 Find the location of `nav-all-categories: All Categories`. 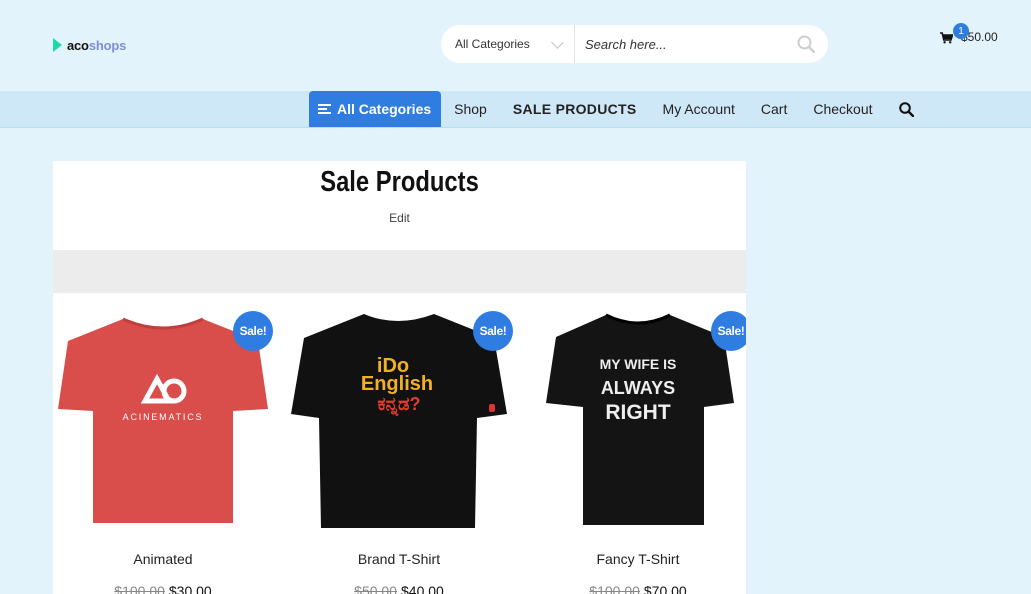

nav-all-categories: All Categories is located at coordinates (375, 109).